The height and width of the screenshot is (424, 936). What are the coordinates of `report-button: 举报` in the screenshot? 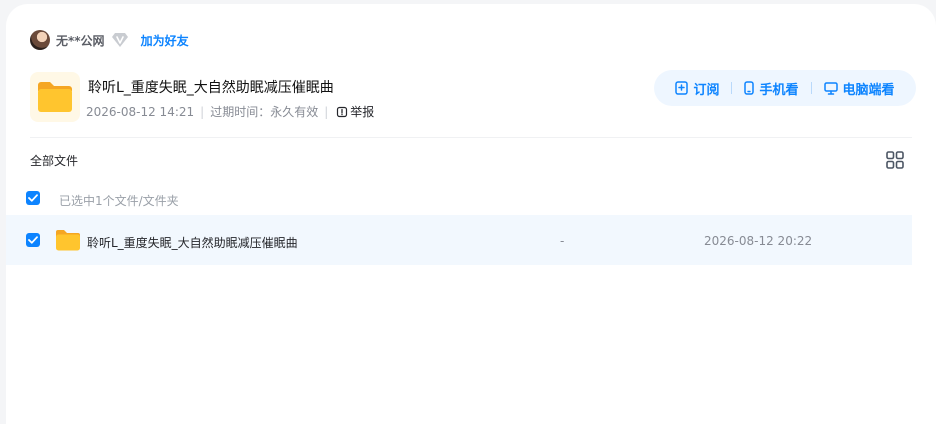 It's located at (355, 111).